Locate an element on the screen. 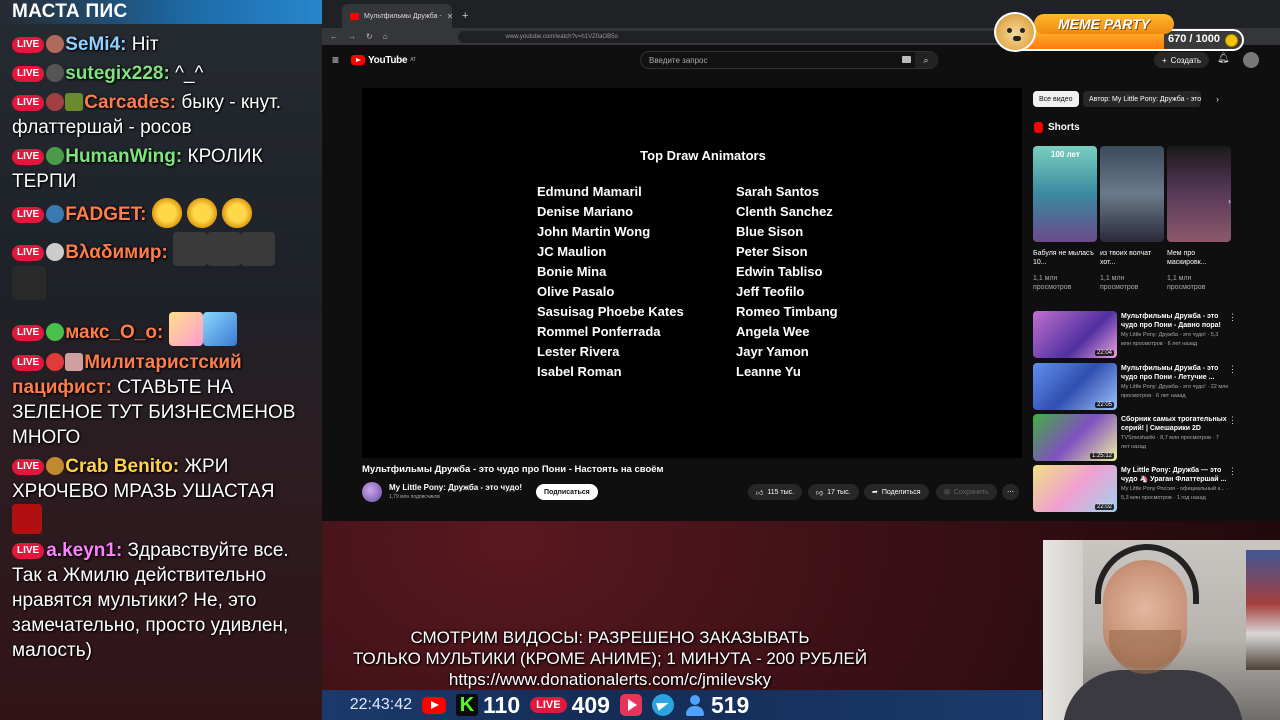 This screenshot has height=720, width=1280. share-icon: ➦ is located at coordinates (875, 492).